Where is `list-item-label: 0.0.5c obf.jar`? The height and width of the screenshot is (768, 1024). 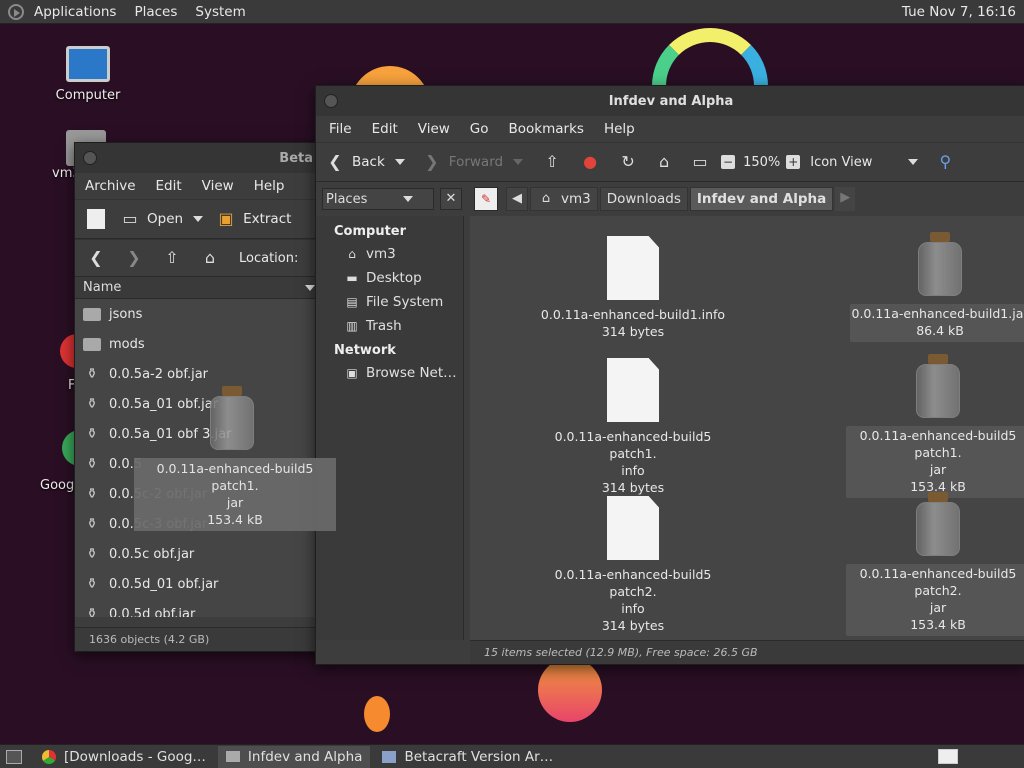 list-item-label: 0.0.5c obf.jar is located at coordinates (152, 554).